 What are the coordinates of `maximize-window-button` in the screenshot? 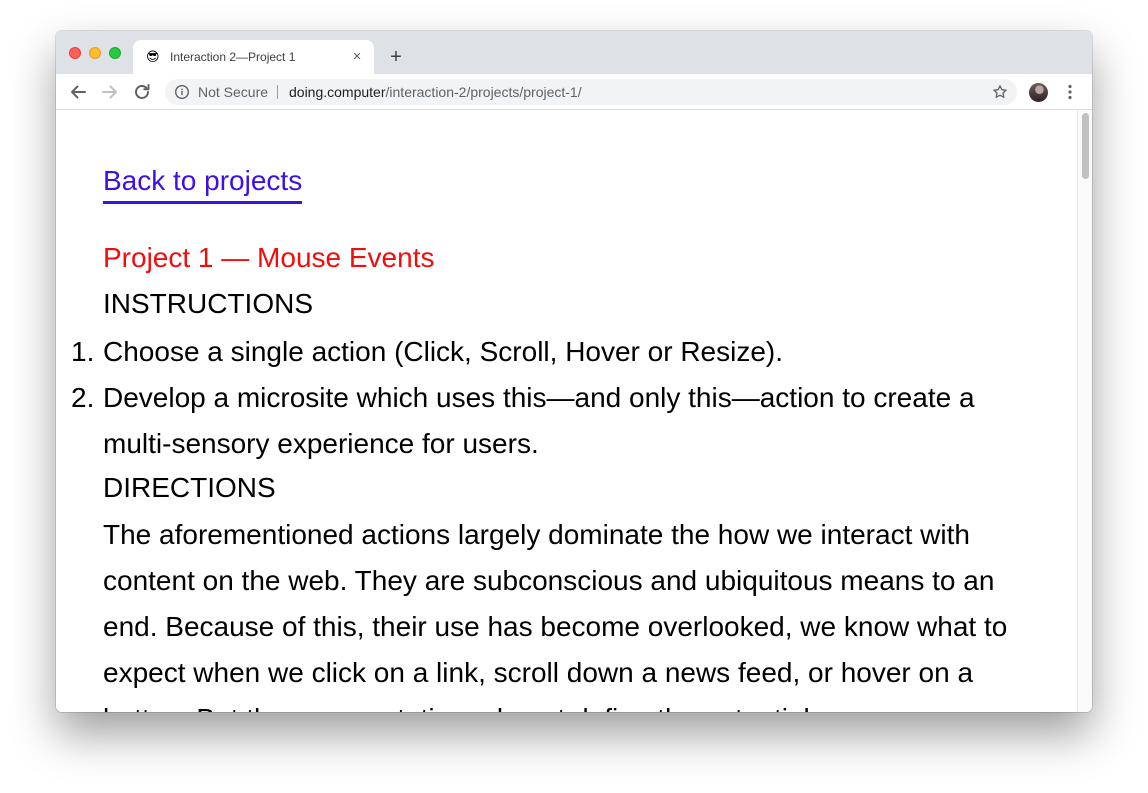 It's located at (115, 53).